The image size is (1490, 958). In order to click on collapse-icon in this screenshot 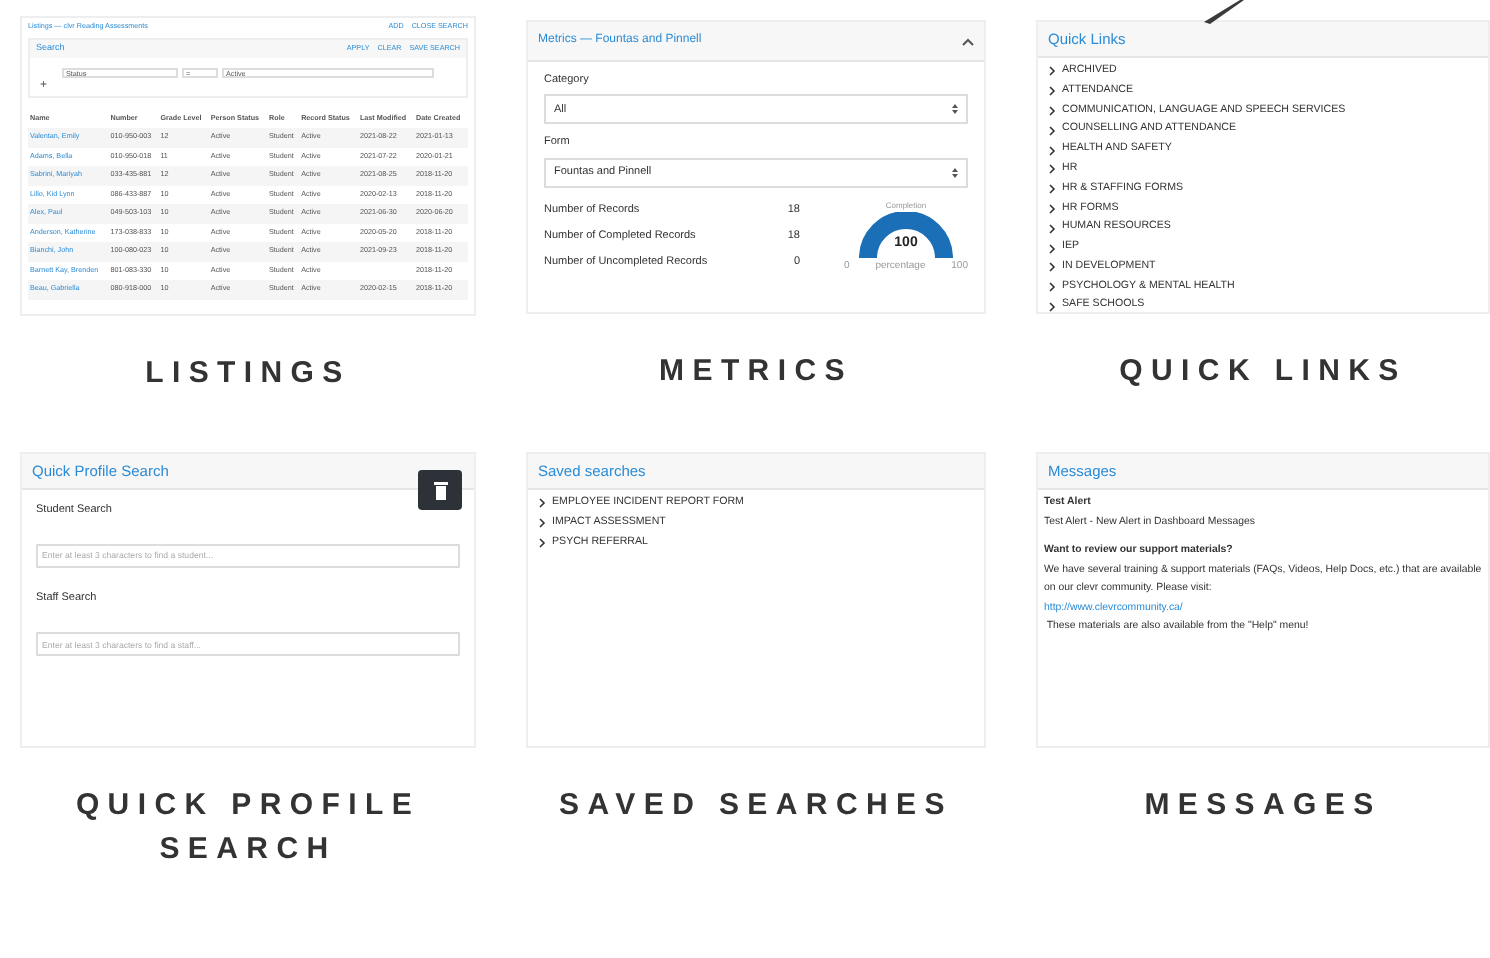, I will do `click(968, 41)`.